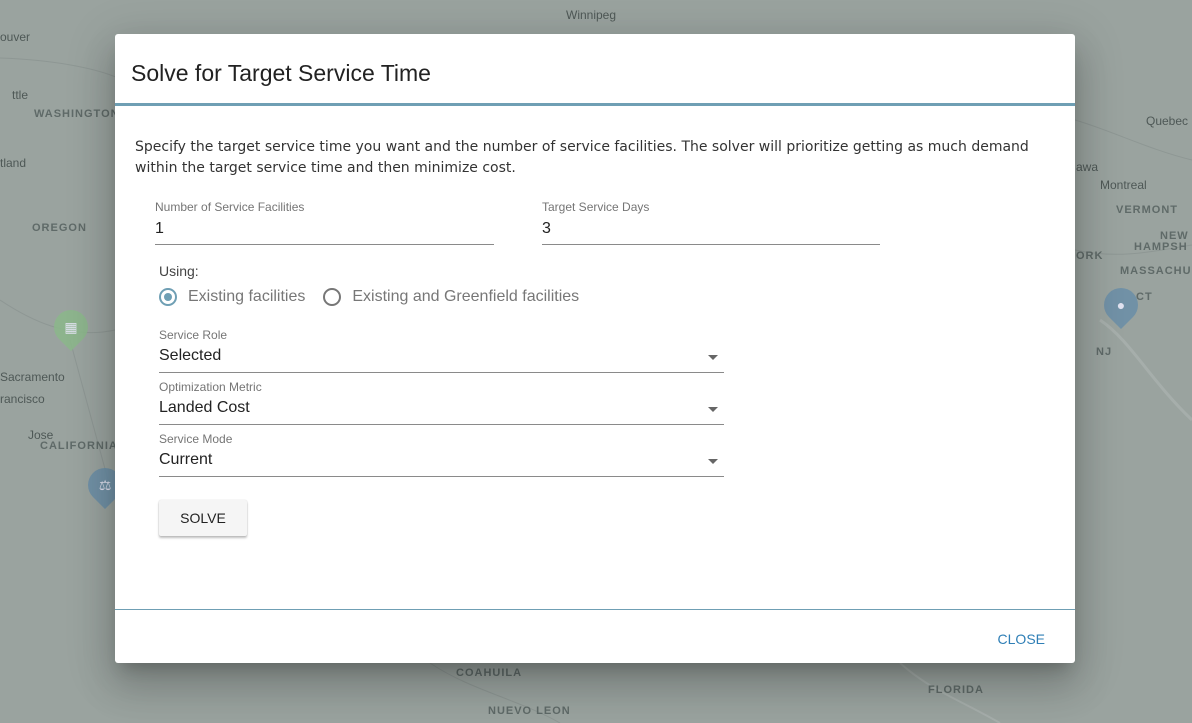 This screenshot has height=723, width=1192. What do you see at coordinates (529, 711) in the screenshot?
I see `map-label: NUEVO LEON` at bounding box center [529, 711].